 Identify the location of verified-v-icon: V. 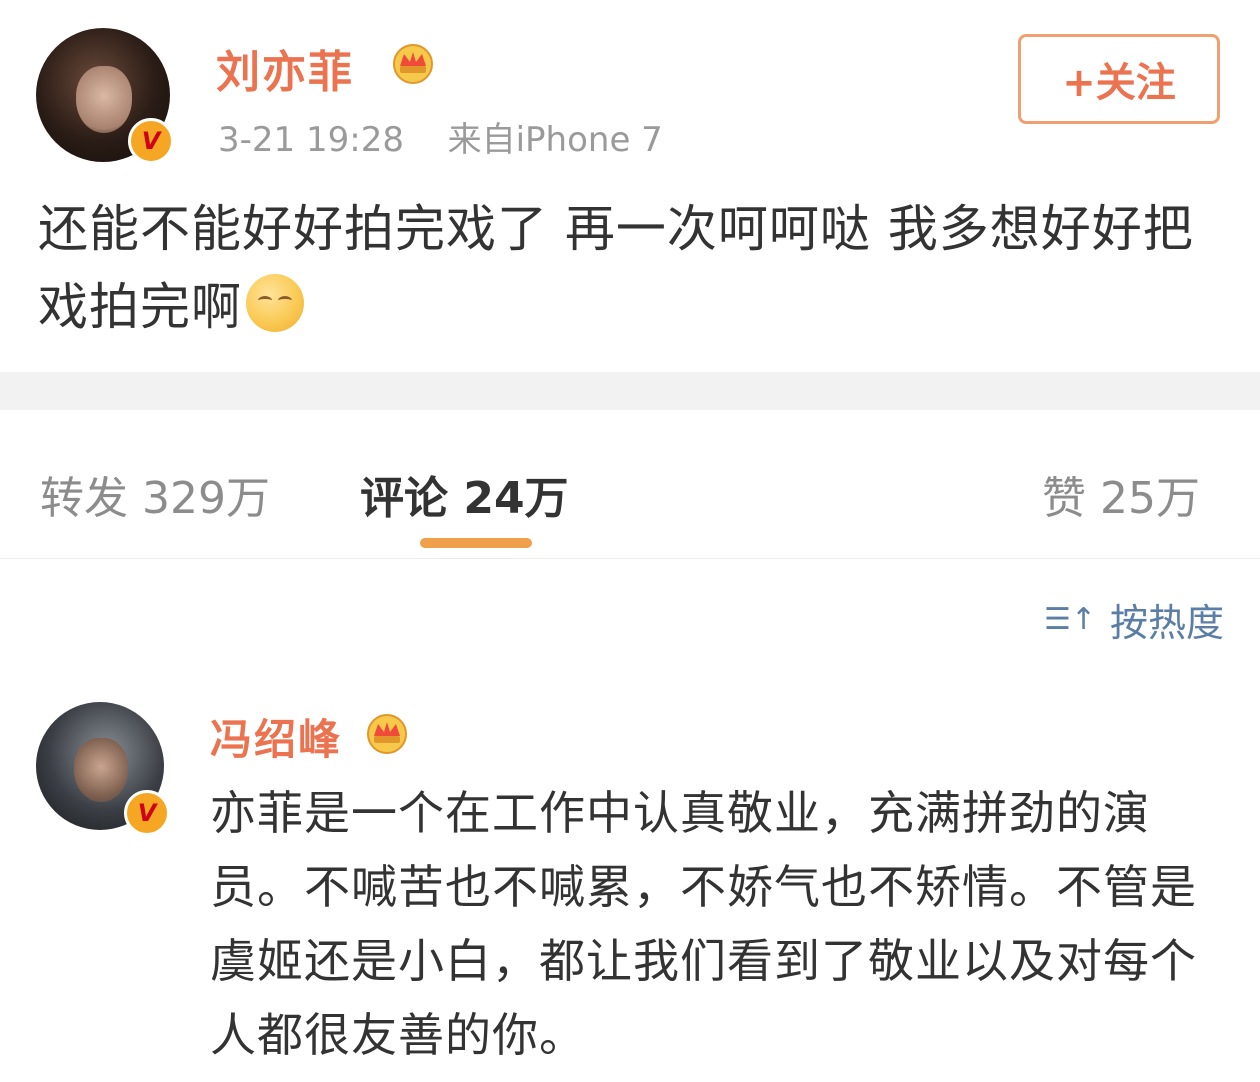
(151, 141).